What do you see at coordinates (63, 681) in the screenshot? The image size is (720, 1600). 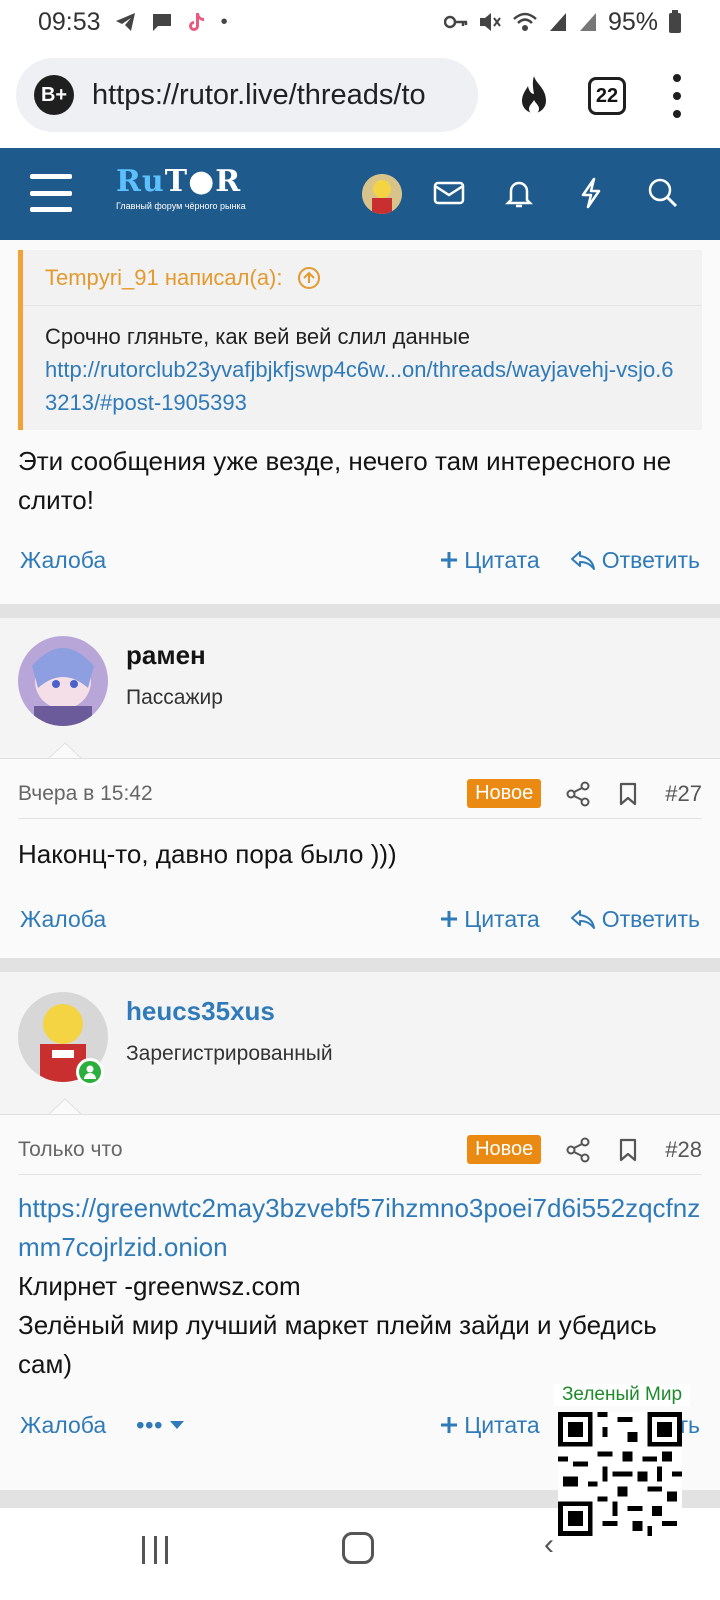 I see `avatar` at bounding box center [63, 681].